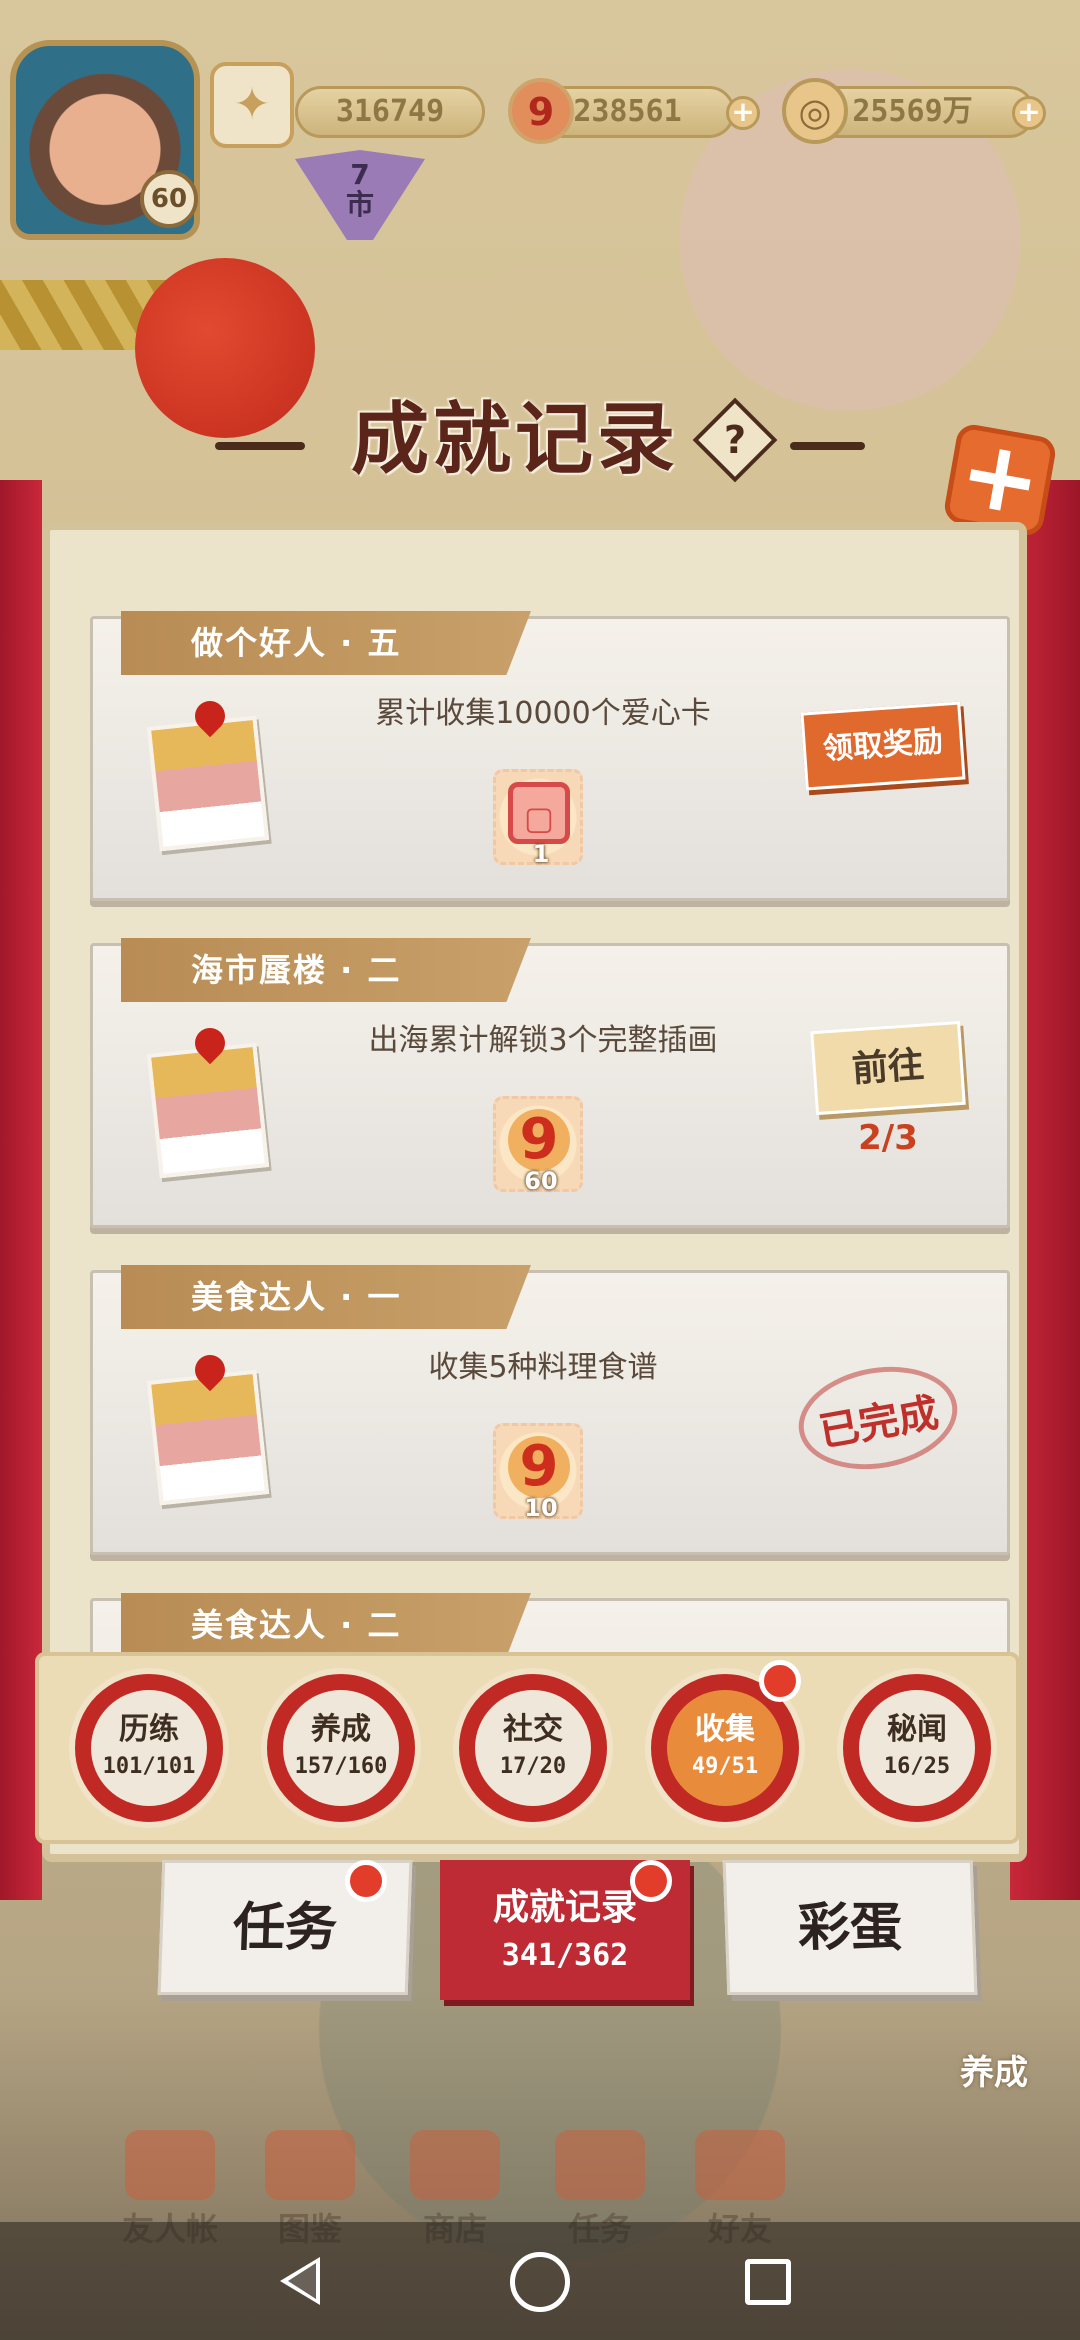 This screenshot has width=1080, height=2340. What do you see at coordinates (149, 1766) in the screenshot?
I see `category-count: 101/101` at bounding box center [149, 1766].